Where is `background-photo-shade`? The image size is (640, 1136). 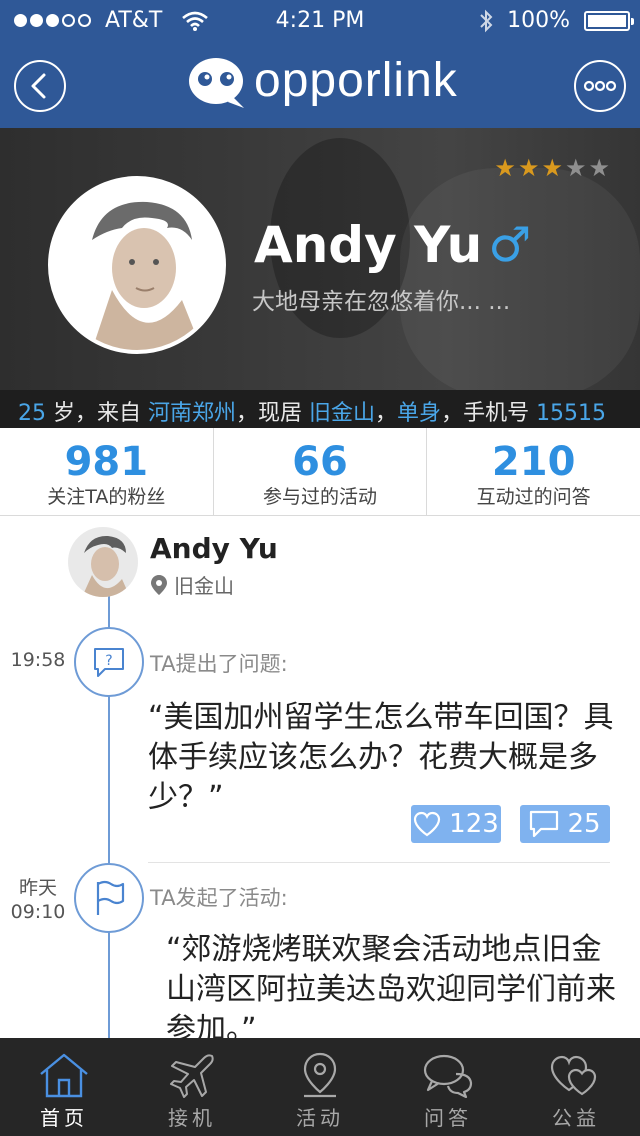
background-photo-shade is located at coordinates (520, 279).